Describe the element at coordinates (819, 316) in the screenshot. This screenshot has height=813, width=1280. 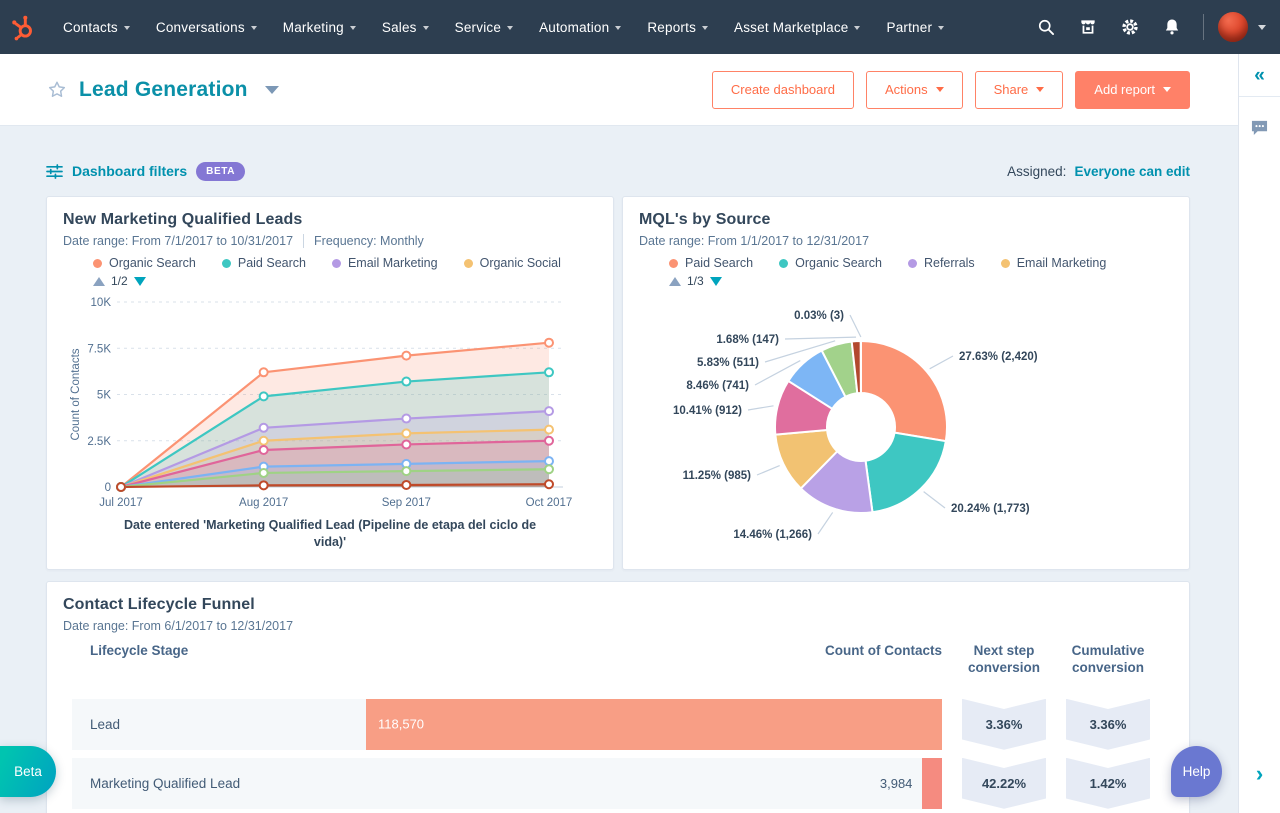
I see `slice-label: 0.03% (3)` at that location.